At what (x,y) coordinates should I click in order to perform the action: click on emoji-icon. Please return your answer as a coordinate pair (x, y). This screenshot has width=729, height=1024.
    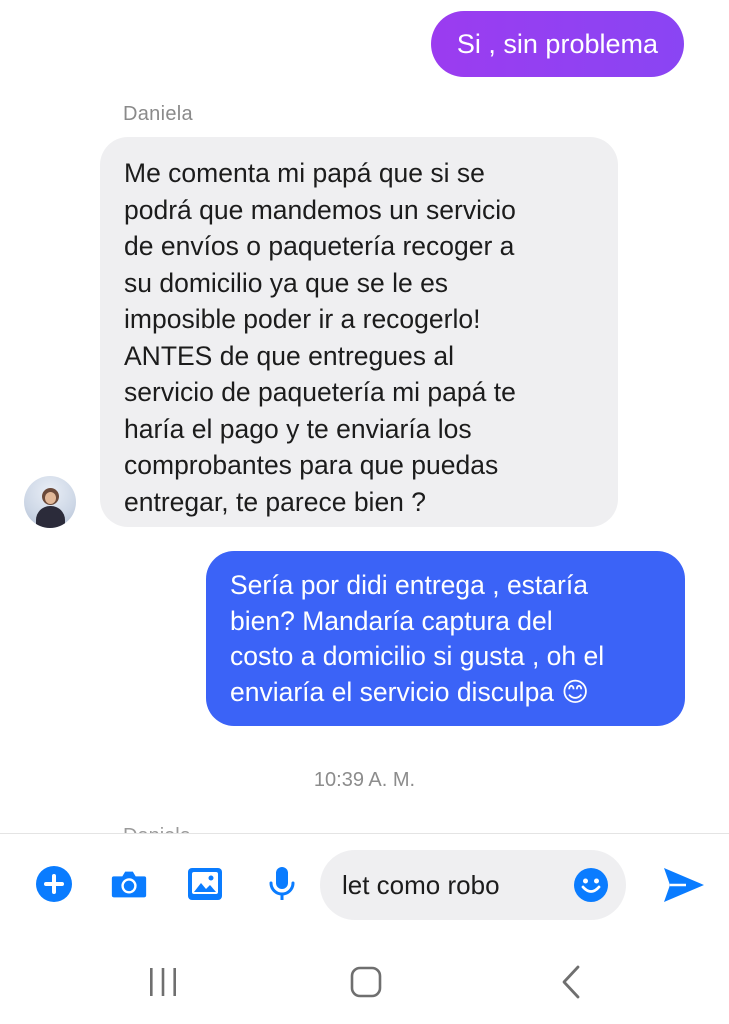
    Looking at the image, I should click on (591, 885).